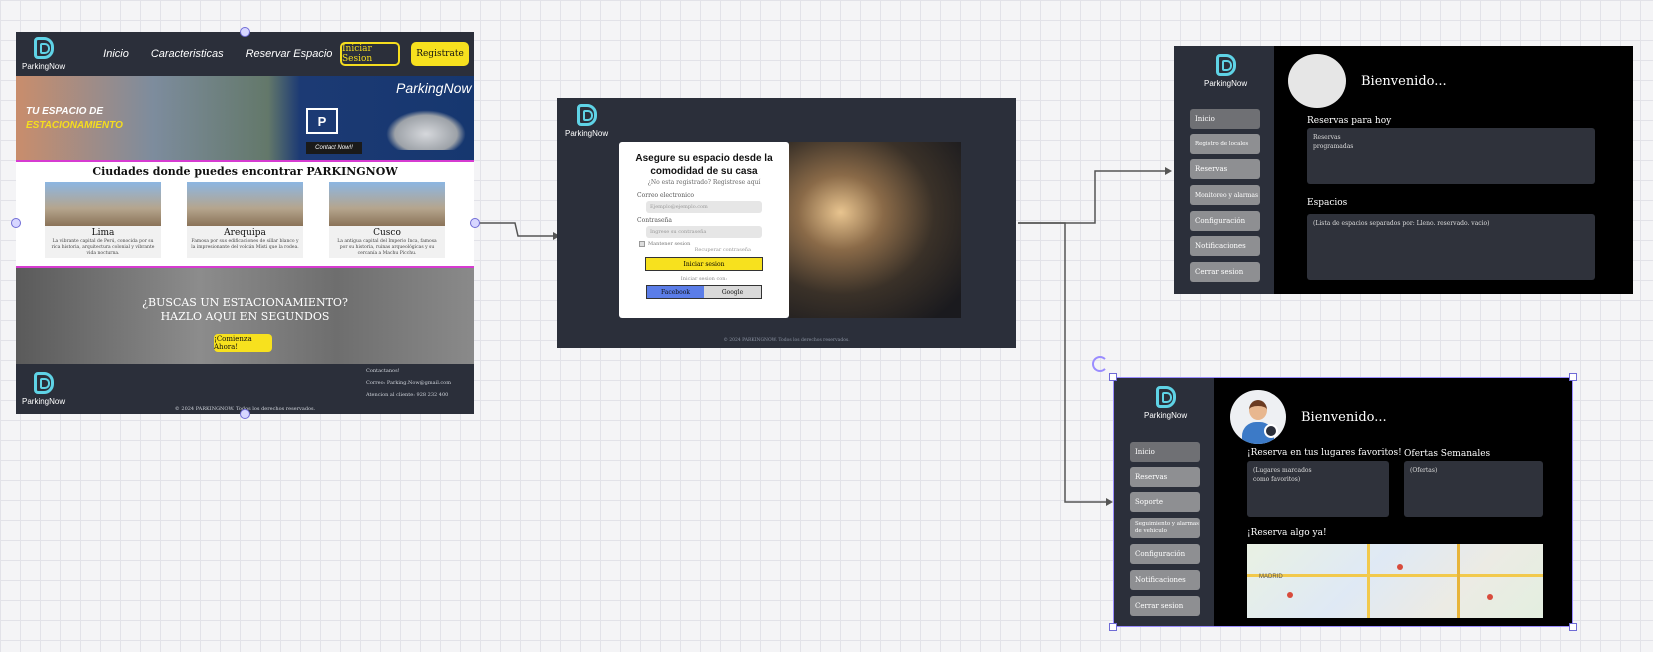  I want to click on remember-label: Mantener sesion, so click(669, 244).